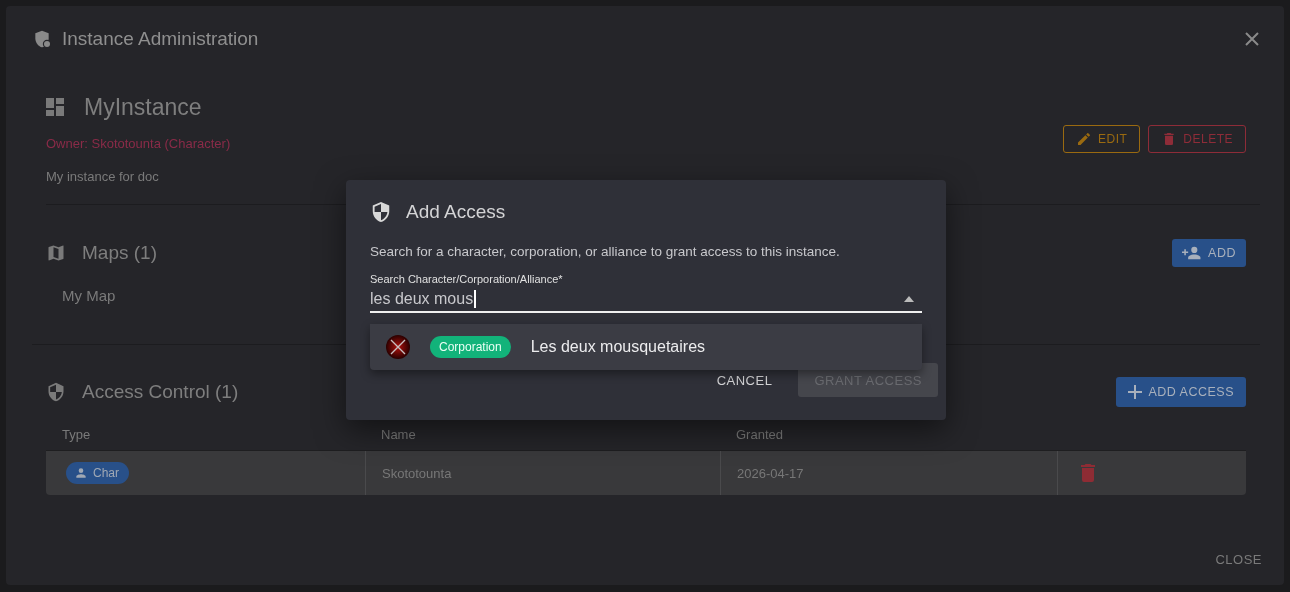 This screenshot has width=1290, height=592. I want to click on pencil-icon, so click(1083, 139).